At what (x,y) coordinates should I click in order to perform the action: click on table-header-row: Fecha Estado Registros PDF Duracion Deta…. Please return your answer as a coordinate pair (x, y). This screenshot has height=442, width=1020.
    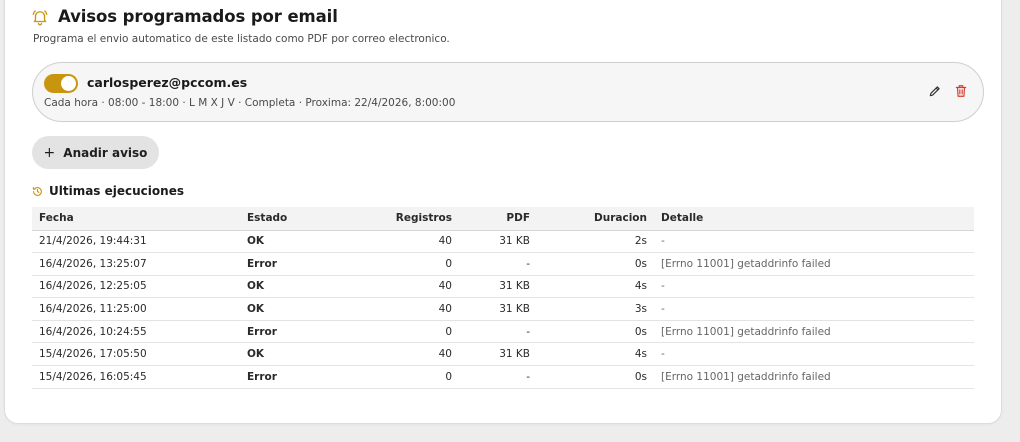
    Looking at the image, I should click on (503, 219).